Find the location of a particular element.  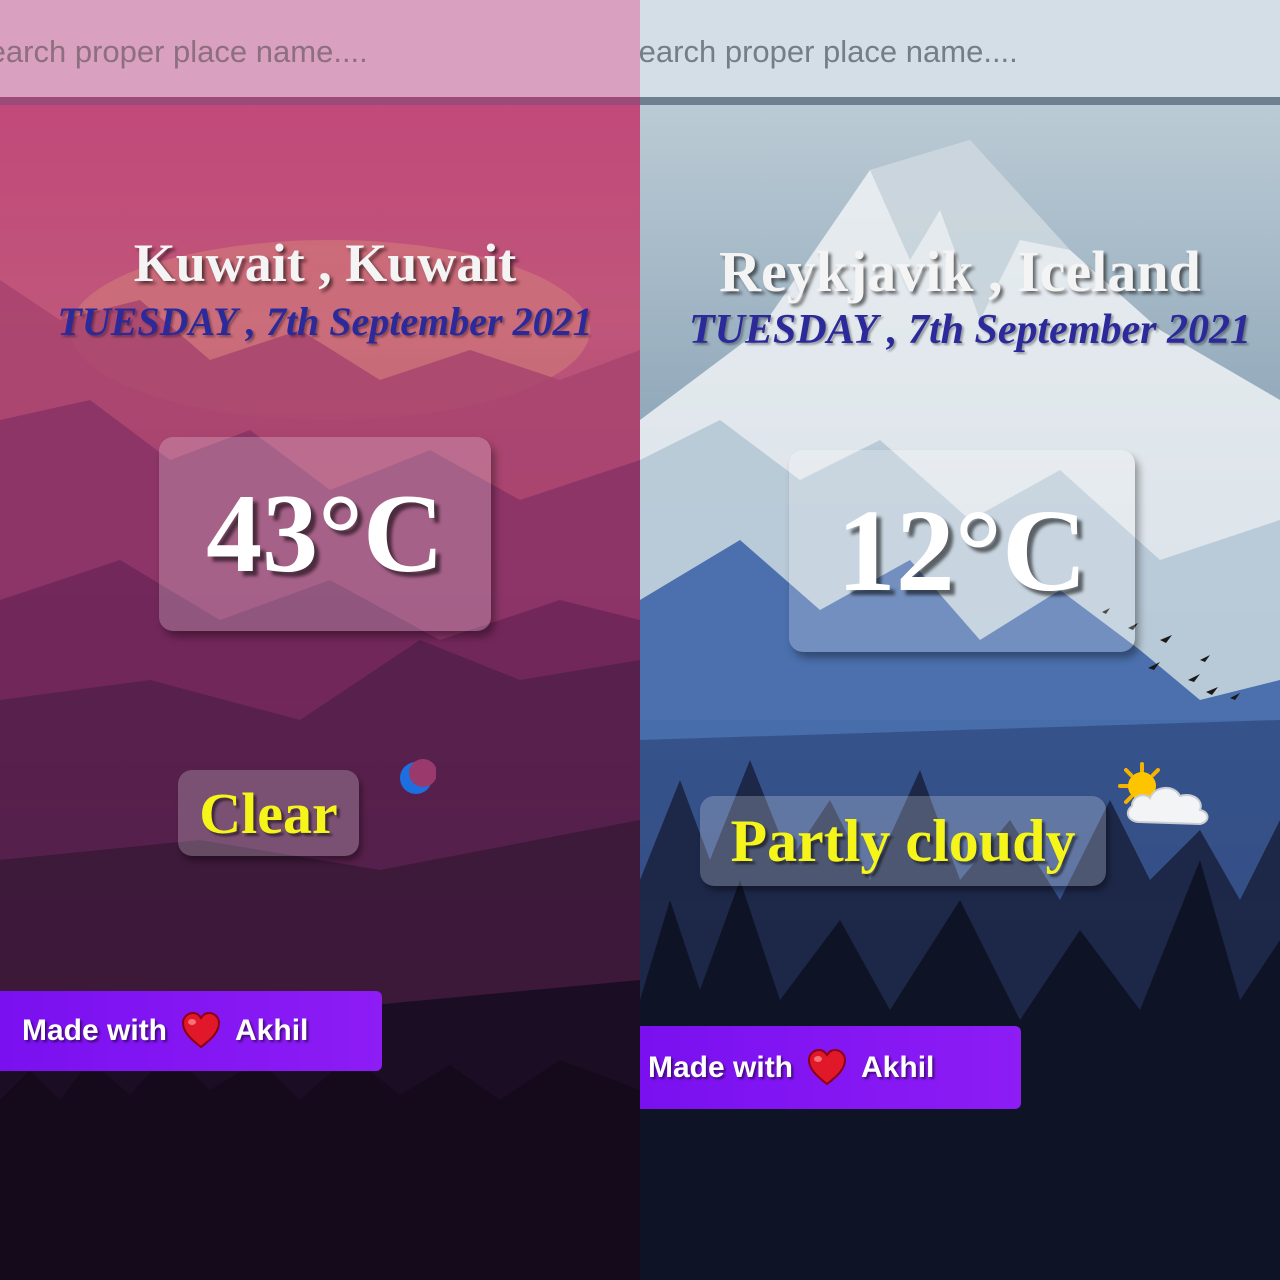

crescent-moon-icon is located at coordinates (418, 776).